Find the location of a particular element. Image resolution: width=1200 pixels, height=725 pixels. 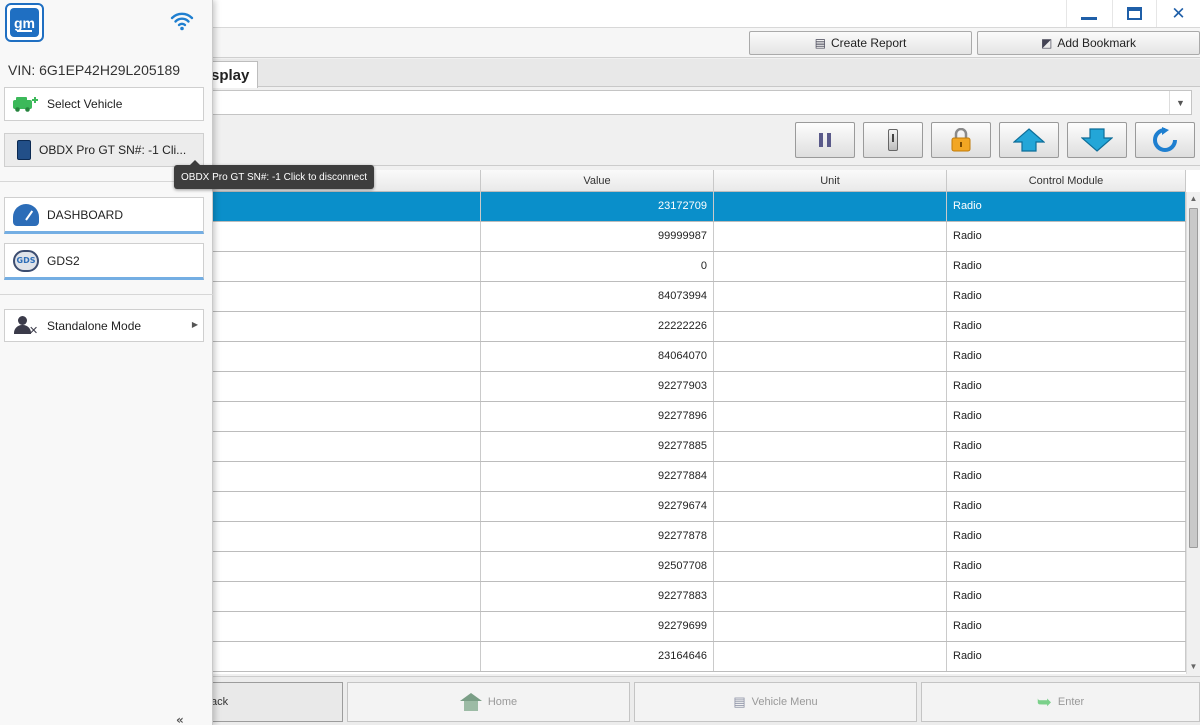

vehicle-add-icon is located at coordinates (25, 104).